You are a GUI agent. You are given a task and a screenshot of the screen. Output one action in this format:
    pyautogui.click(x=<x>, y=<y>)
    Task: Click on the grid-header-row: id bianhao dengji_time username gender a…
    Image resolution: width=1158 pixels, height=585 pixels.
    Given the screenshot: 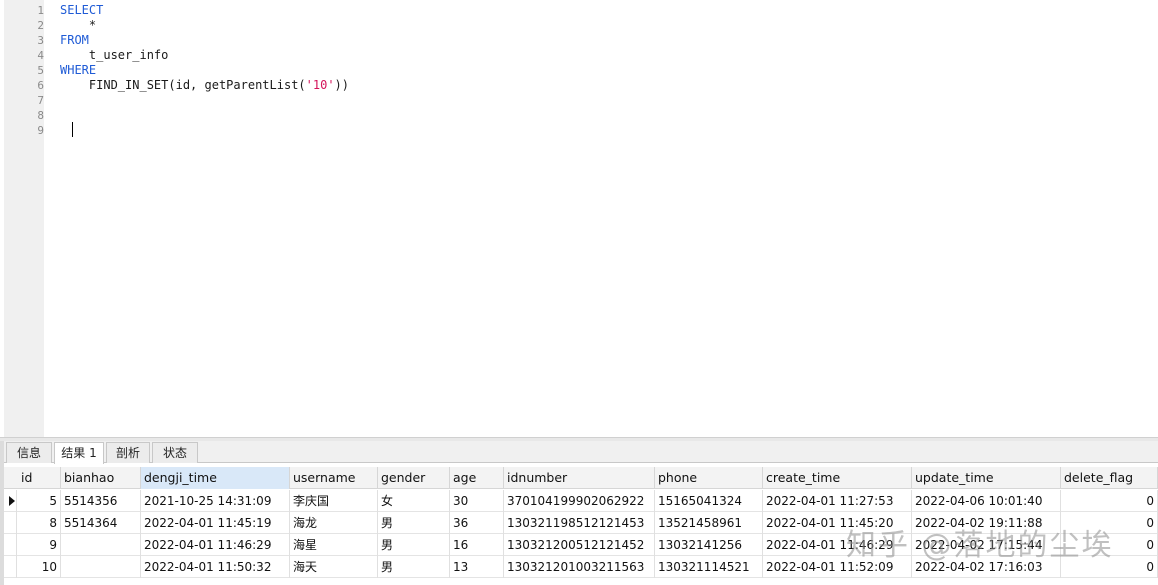 What is the action you would take?
    pyautogui.click(x=581, y=478)
    